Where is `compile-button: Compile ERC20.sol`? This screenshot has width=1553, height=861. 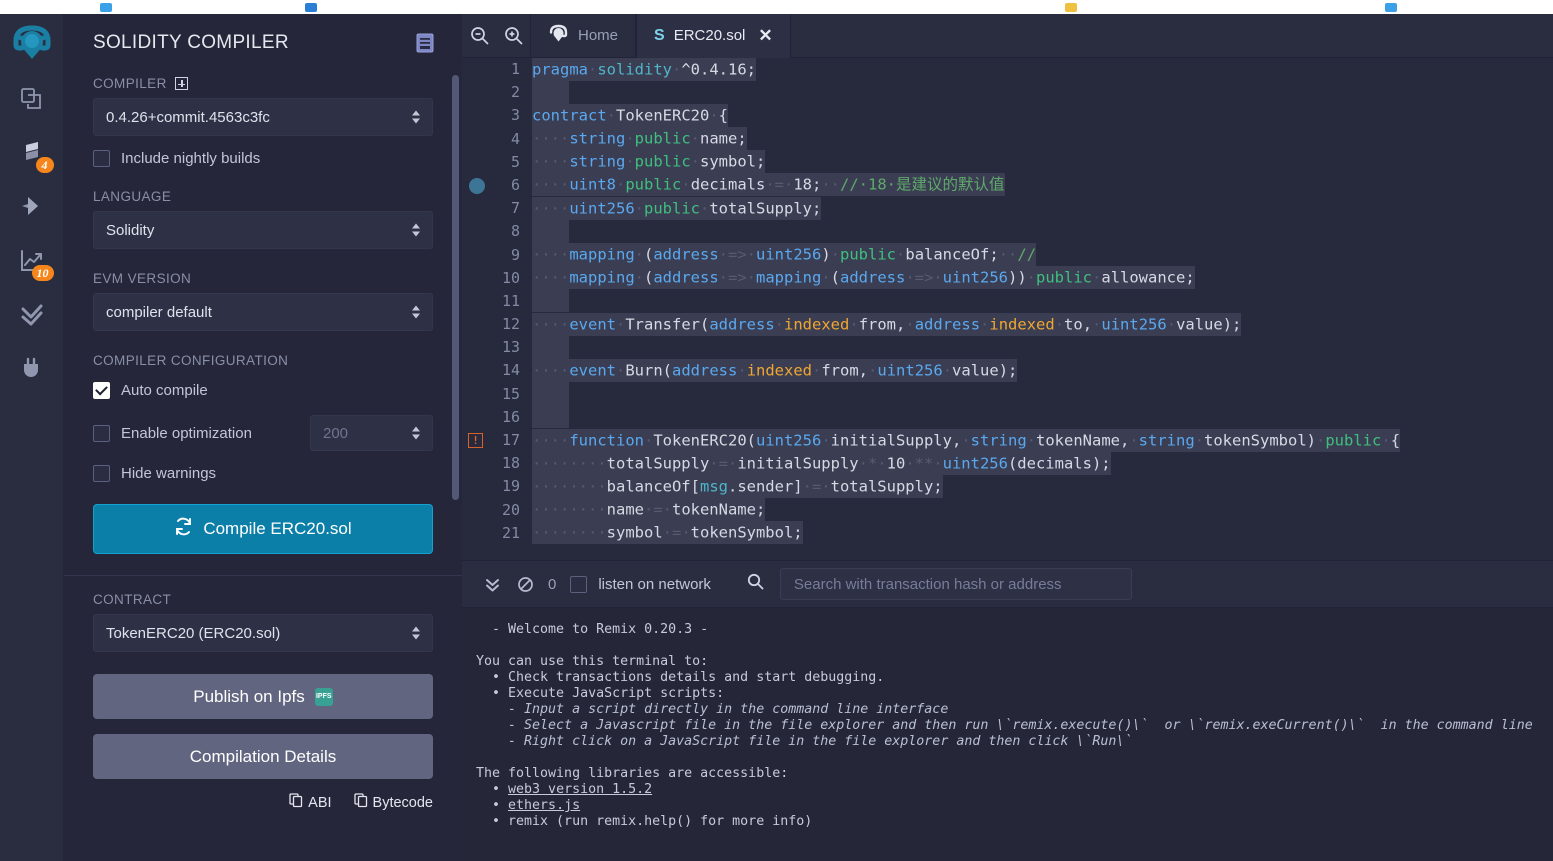
compile-button: Compile ERC20.sol is located at coordinates (263, 529).